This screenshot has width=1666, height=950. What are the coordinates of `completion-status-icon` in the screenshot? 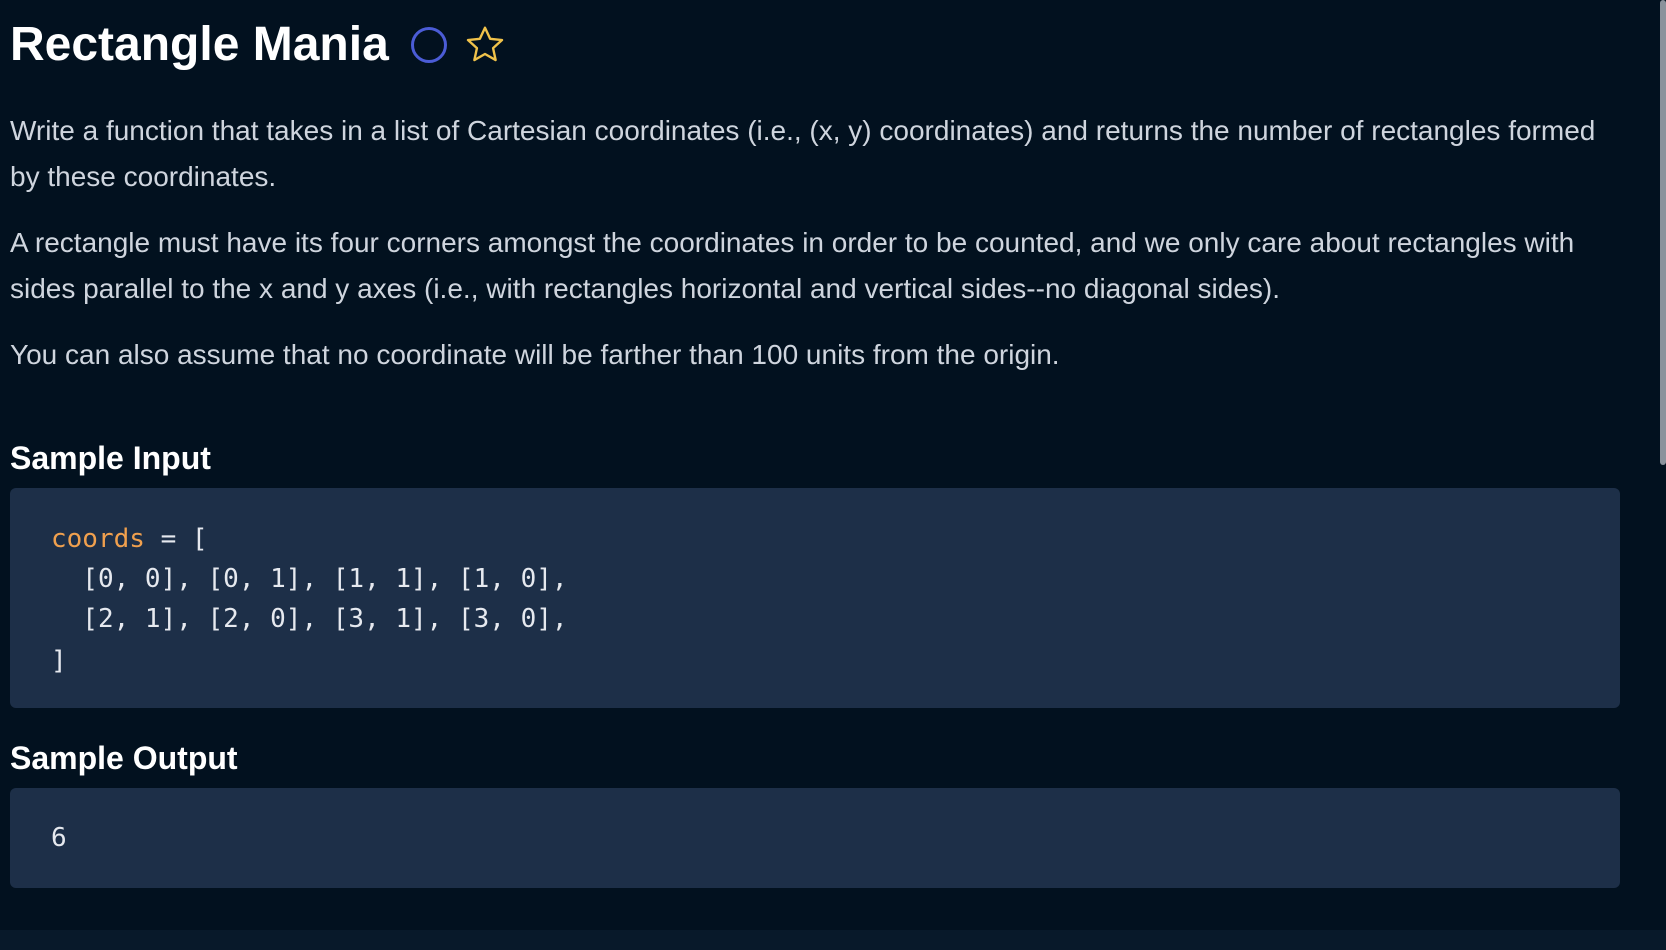 It's located at (428, 45).